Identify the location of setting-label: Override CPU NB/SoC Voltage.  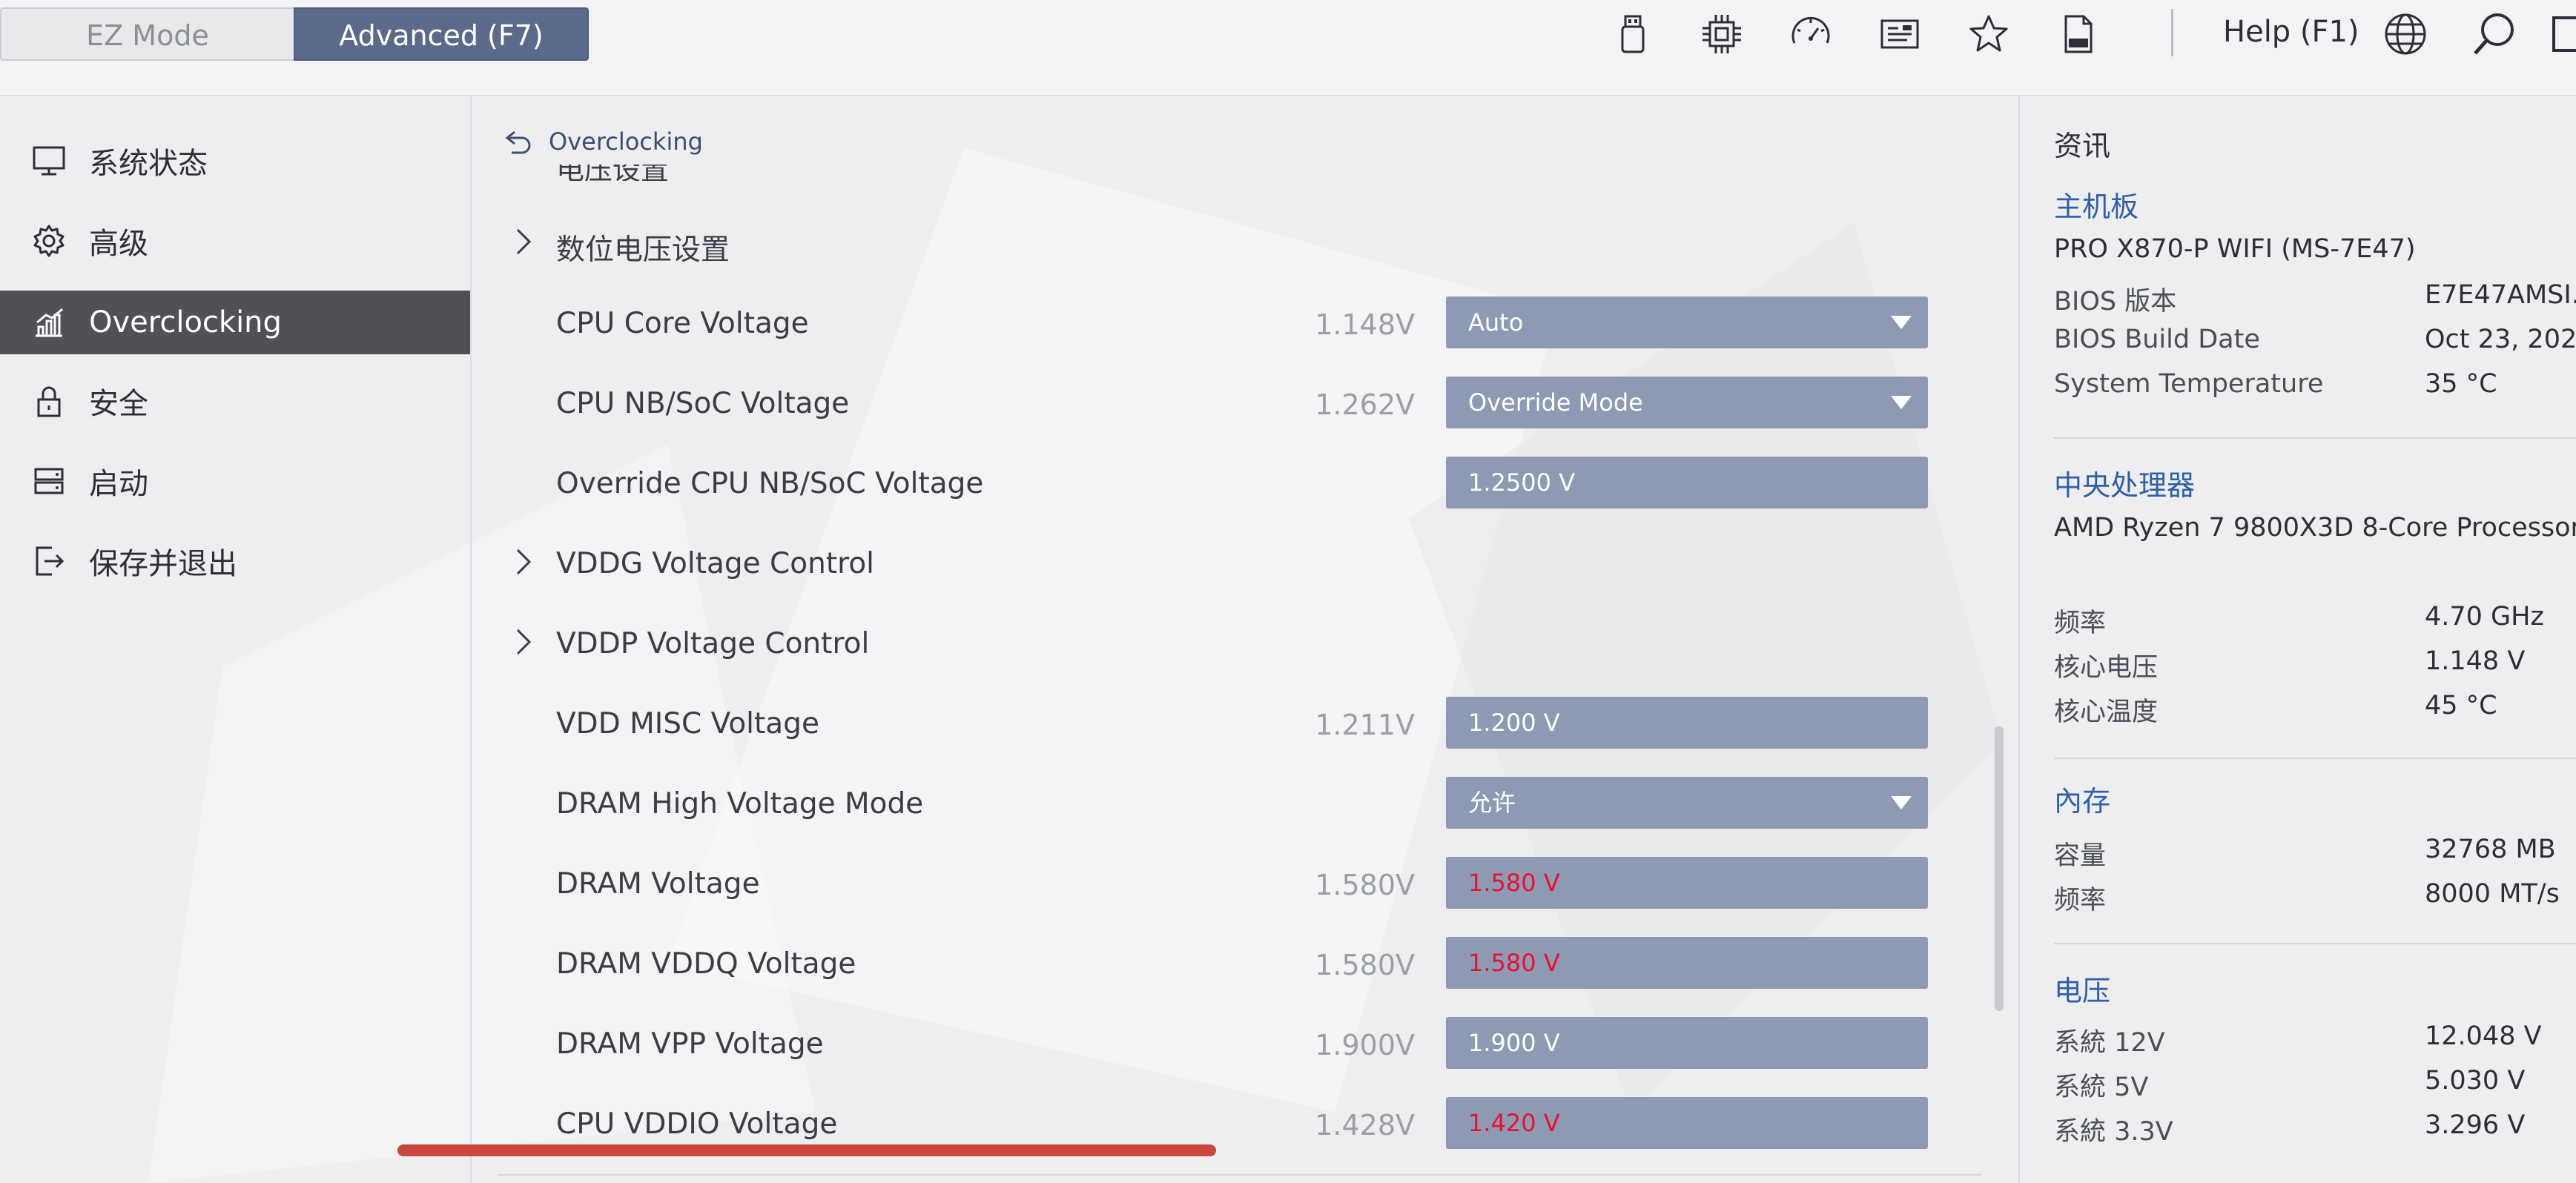
(770, 483).